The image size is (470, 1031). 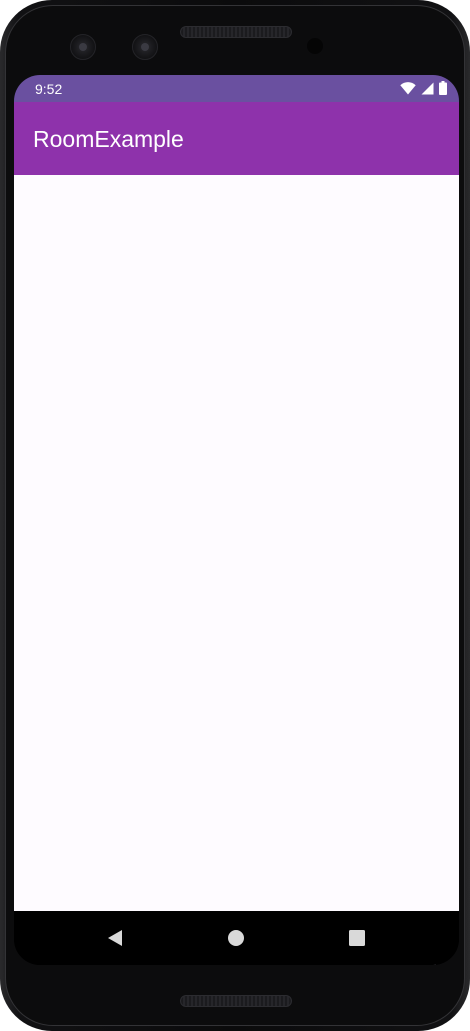 I want to click on status-icons, so click(x=423, y=88).